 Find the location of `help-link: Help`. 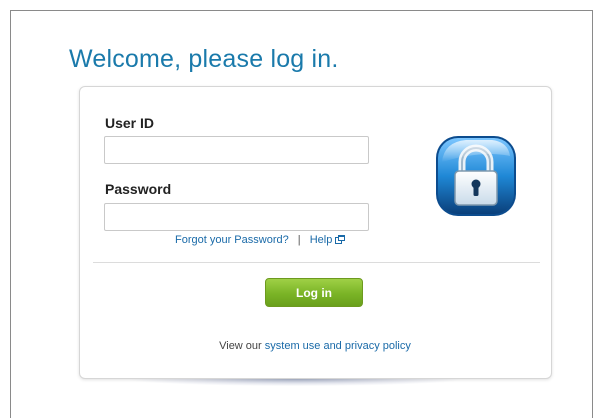

help-link: Help is located at coordinates (328, 240).